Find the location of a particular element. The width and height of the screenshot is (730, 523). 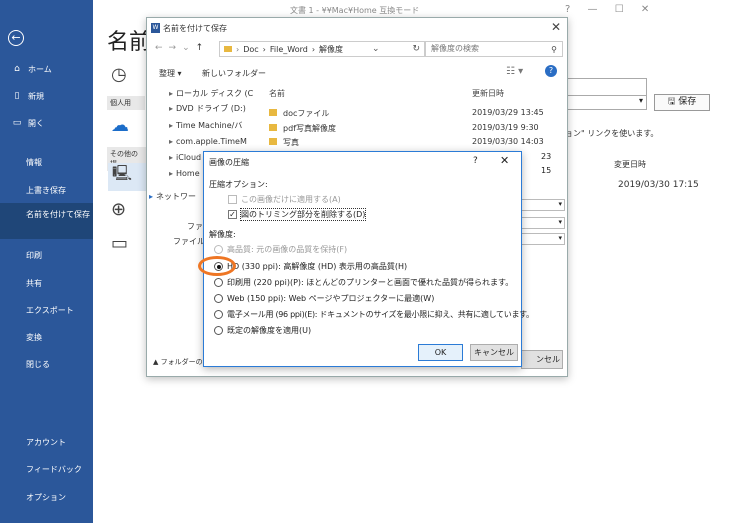

sidebar-item-save-as: 名前を付けて保存 is located at coordinates (46, 221).